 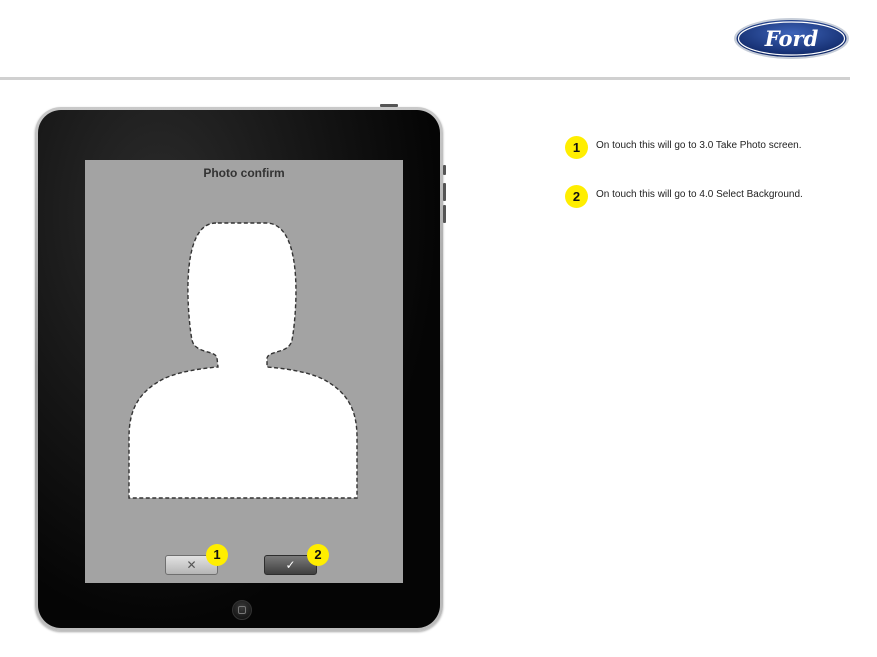 I want to click on mute-switch, so click(x=444, y=170).